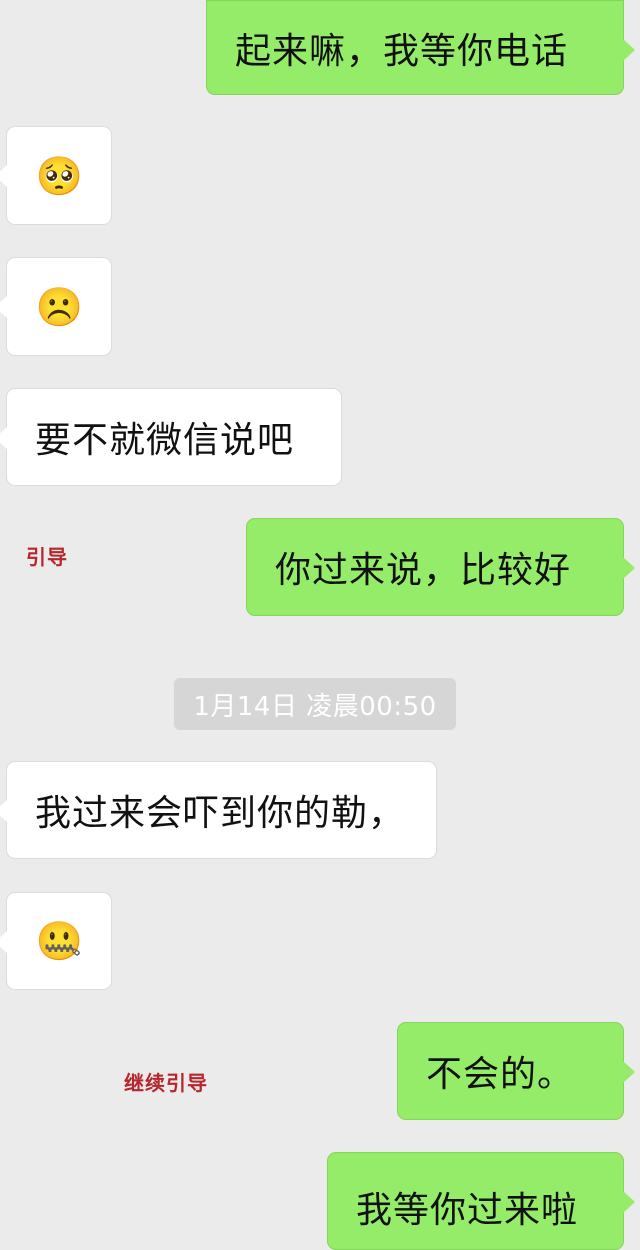 This screenshot has height=1250, width=640. What do you see at coordinates (467, 1210) in the screenshot?
I see `message-text: 我等你过来啦` at bounding box center [467, 1210].